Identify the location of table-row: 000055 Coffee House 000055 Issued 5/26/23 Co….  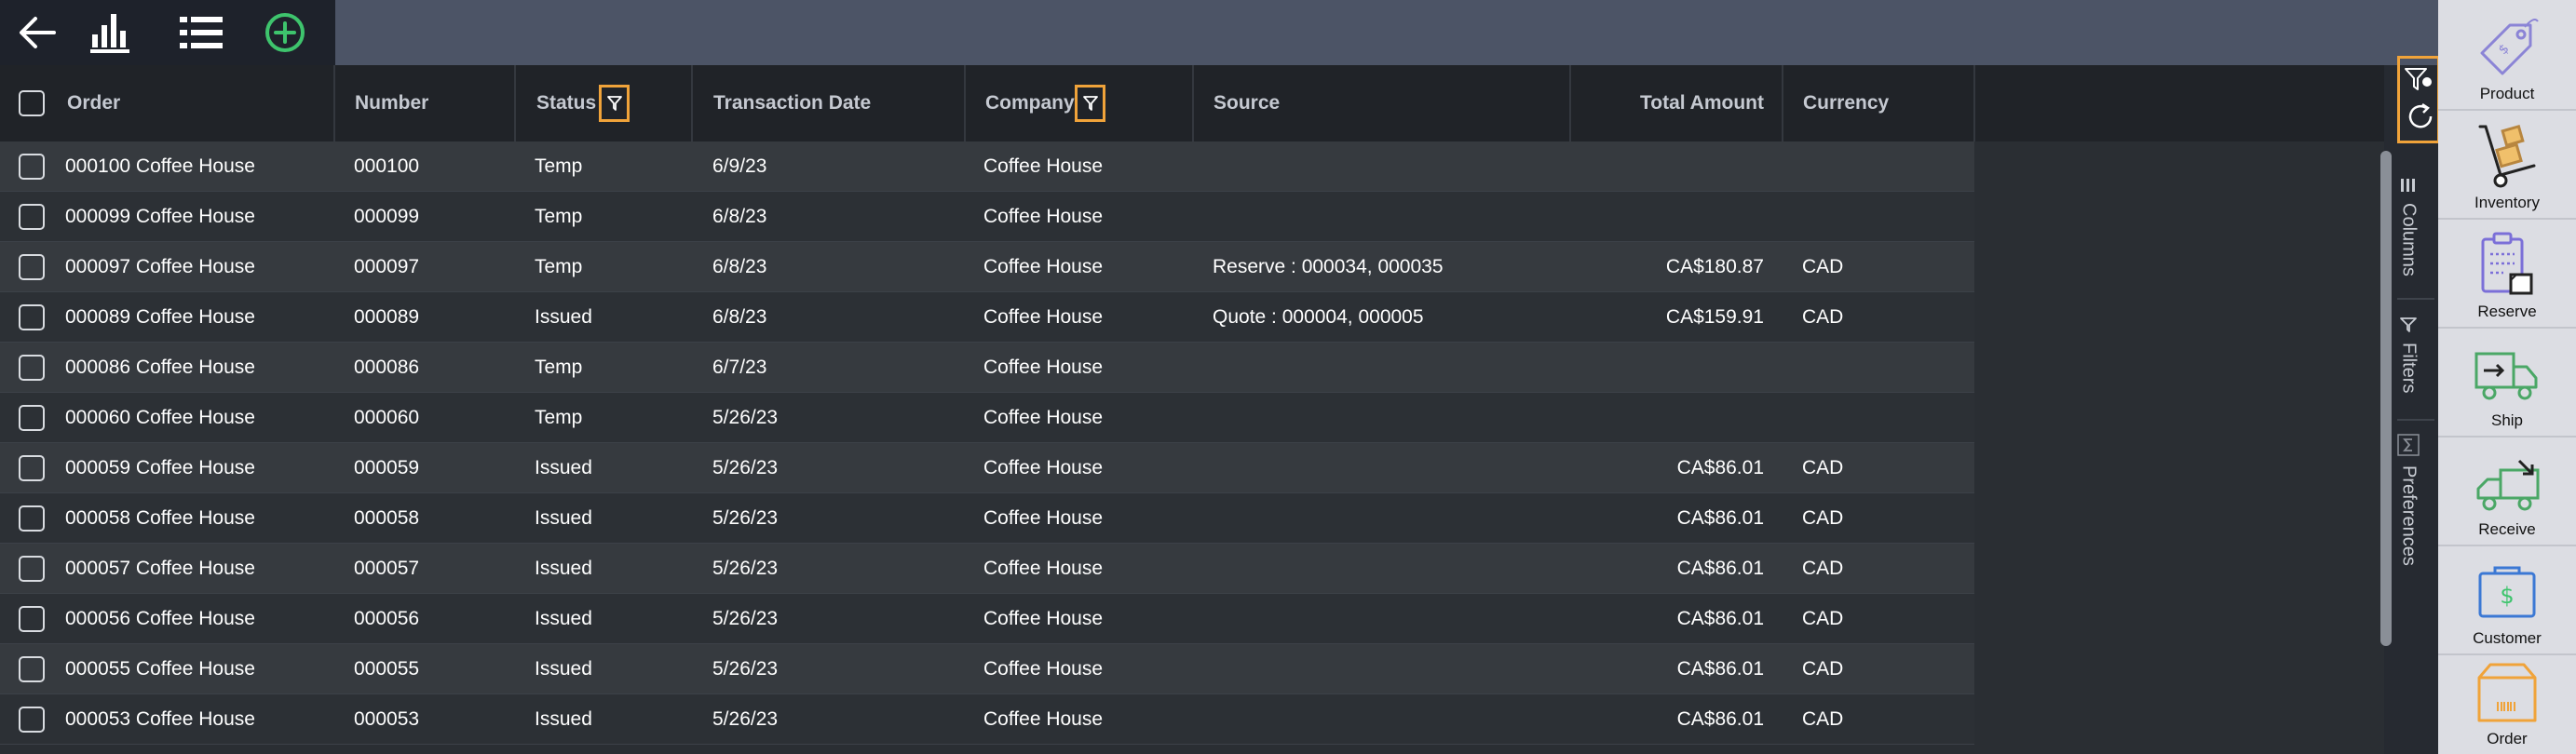
(987, 669).